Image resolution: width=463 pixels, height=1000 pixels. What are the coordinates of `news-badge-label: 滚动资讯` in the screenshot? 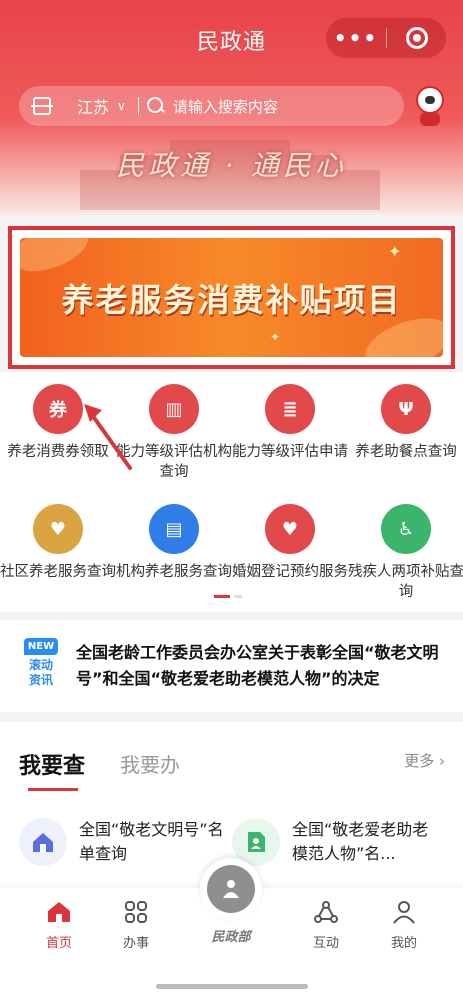 It's located at (40, 672).